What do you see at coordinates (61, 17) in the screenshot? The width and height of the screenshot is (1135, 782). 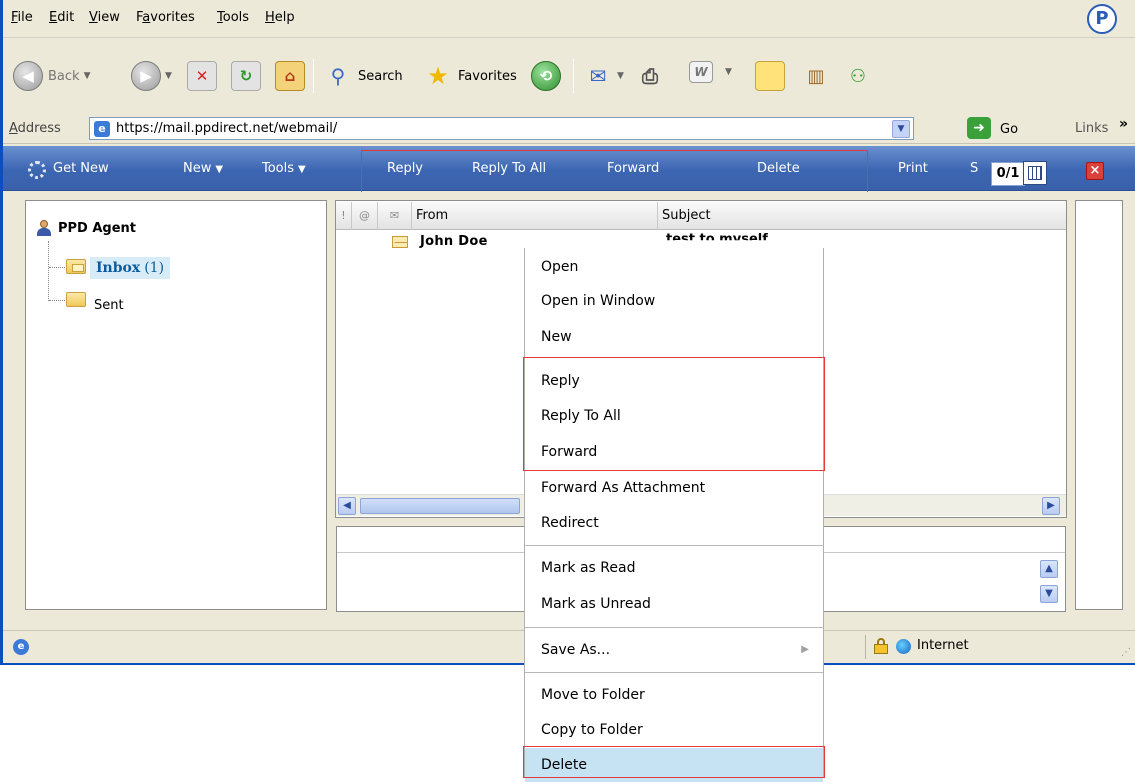 I see `menu-edit: Edit` at bounding box center [61, 17].